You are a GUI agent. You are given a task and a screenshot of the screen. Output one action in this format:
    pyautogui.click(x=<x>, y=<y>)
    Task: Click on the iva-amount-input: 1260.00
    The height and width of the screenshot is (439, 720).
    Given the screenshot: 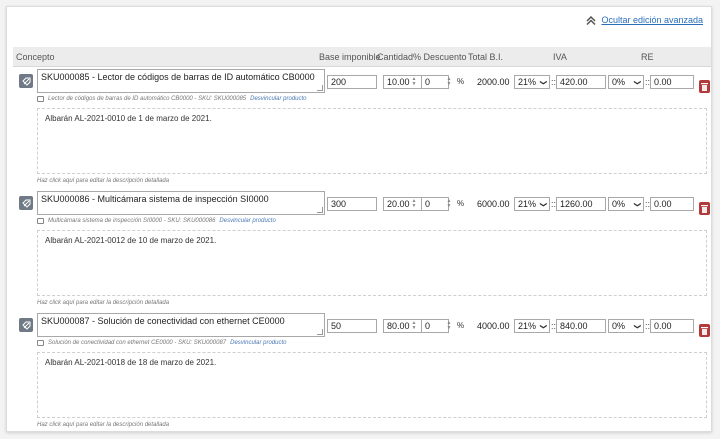 What is the action you would take?
    pyautogui.click(x=581, y=204)
    